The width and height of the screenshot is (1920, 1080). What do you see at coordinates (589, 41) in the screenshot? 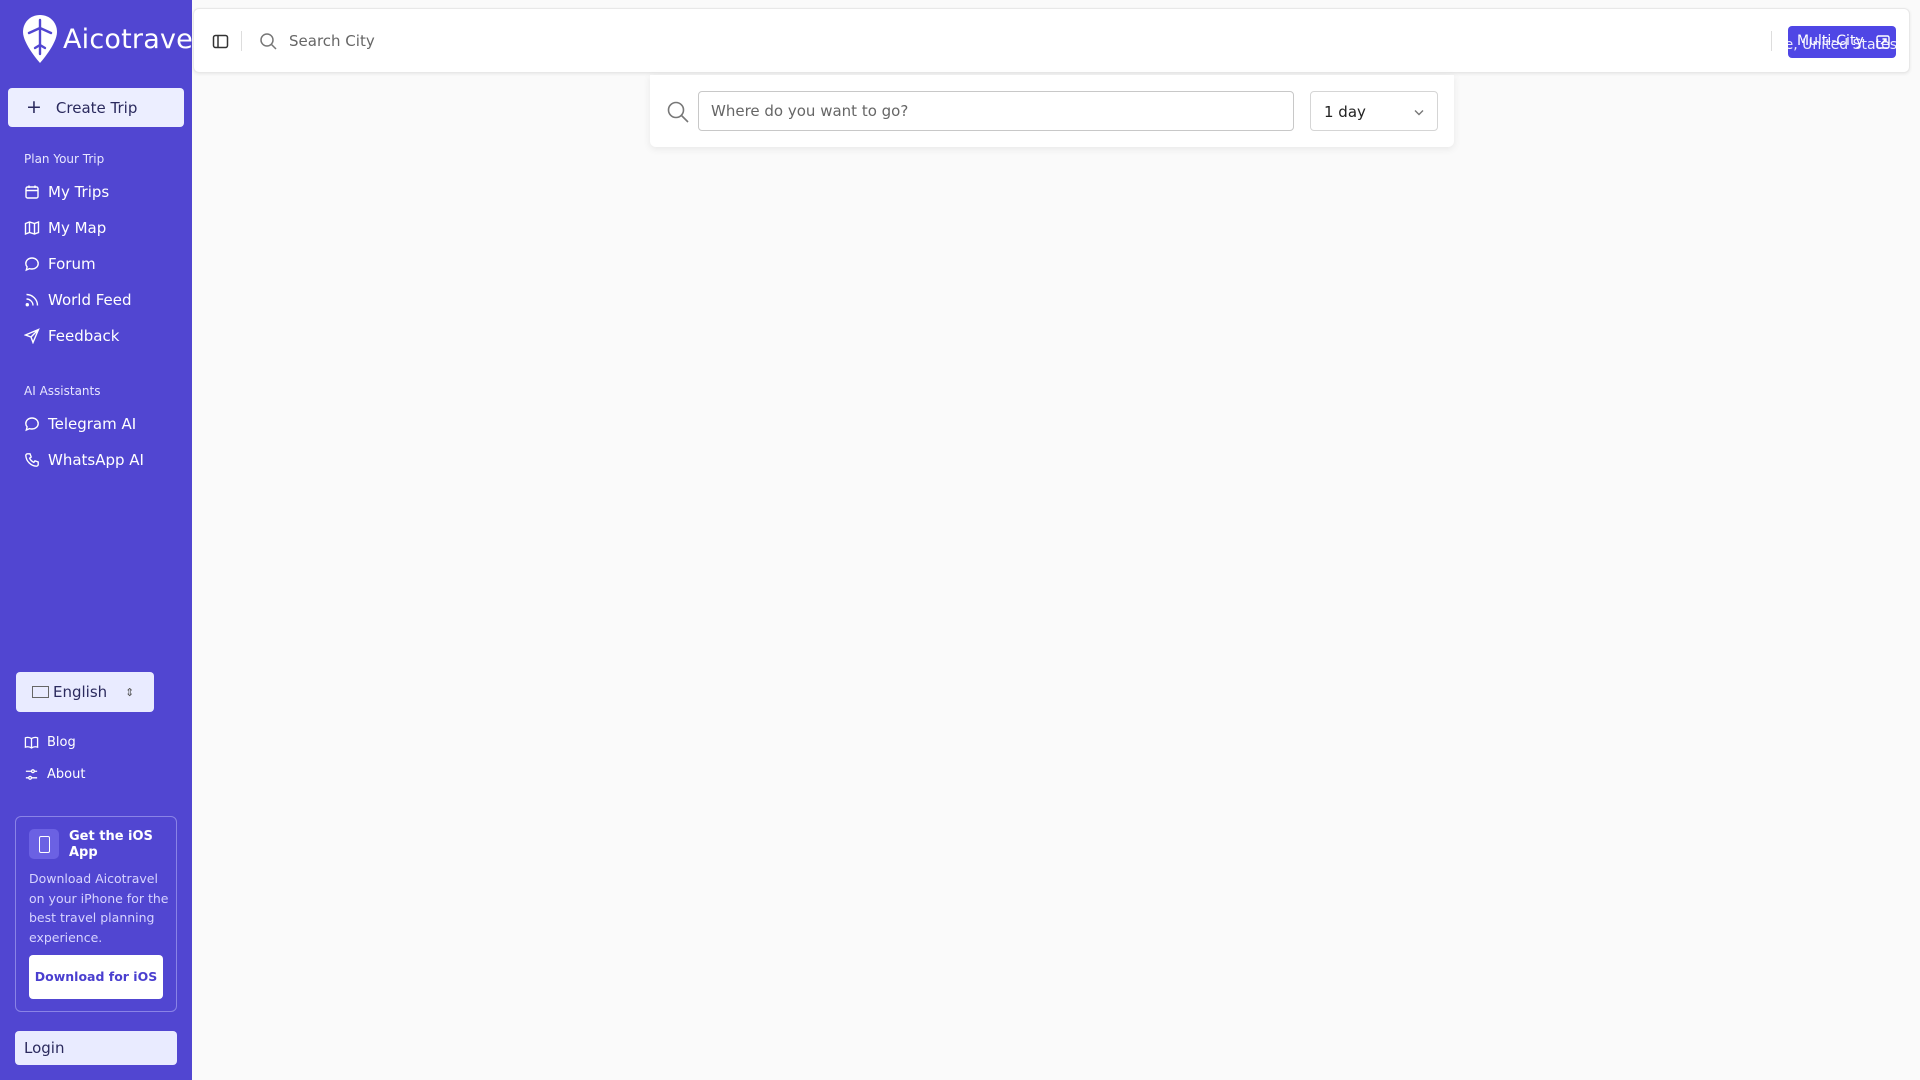
I see `city-search-input` at bounding box center [589, 41].